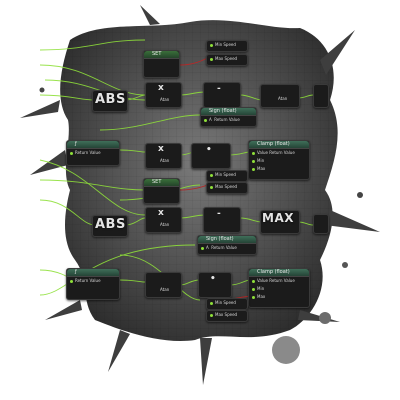 The image size is (400, 400). I want to click on get-velocity-node-1: ƒ Return Value, so click(93, 153).